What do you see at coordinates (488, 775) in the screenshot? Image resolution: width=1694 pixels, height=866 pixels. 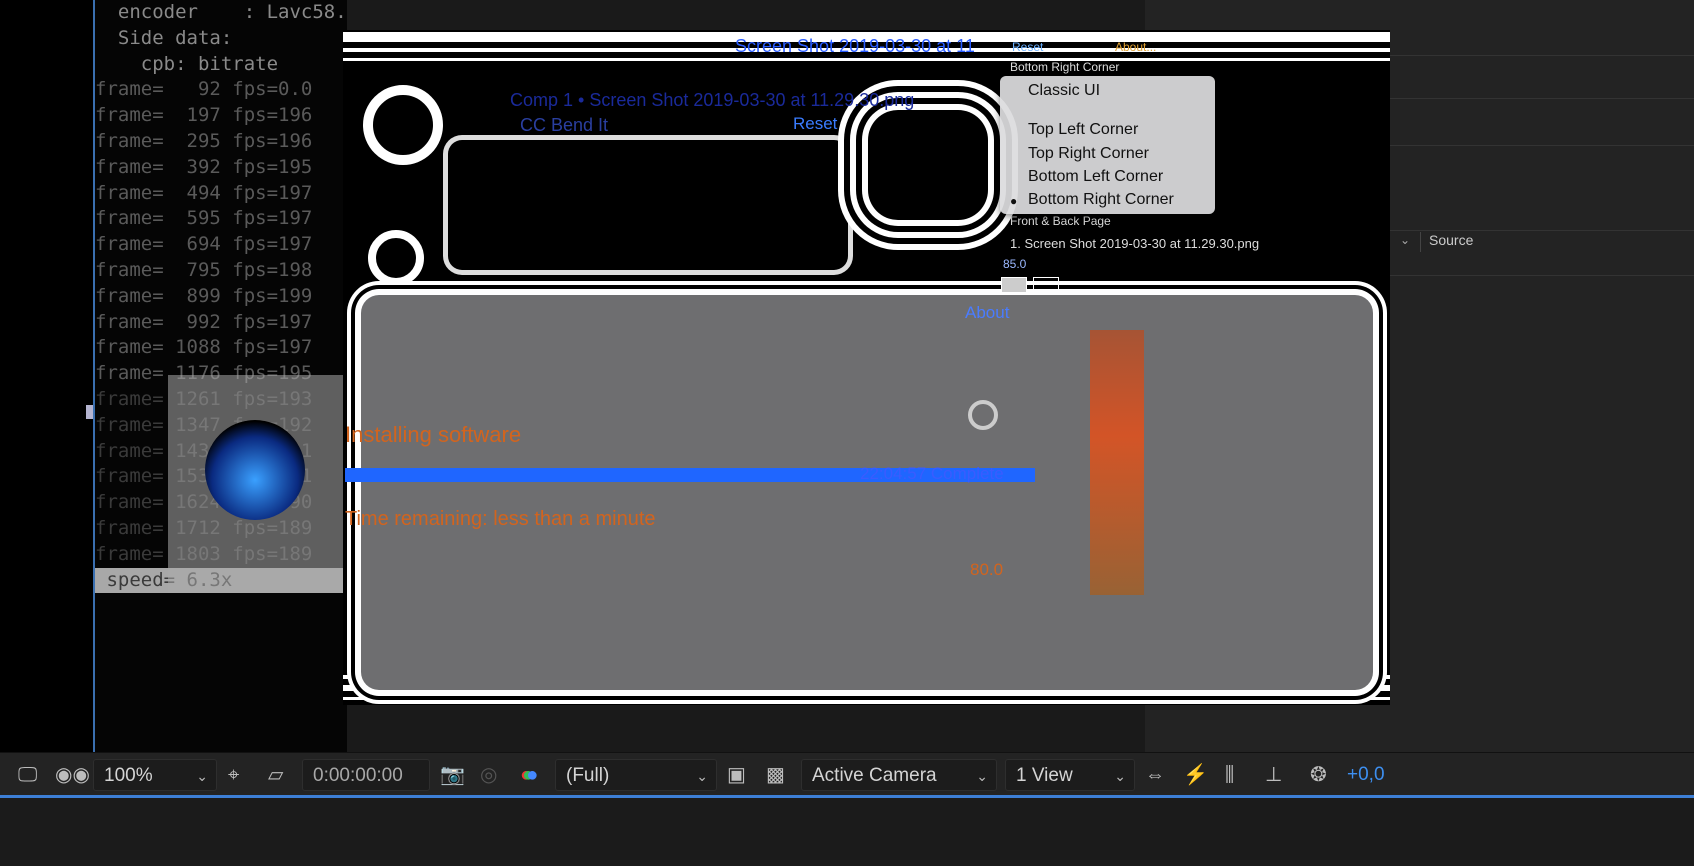 I see `show-snapshot-icon: ◎` at bounding box center [488, 775].